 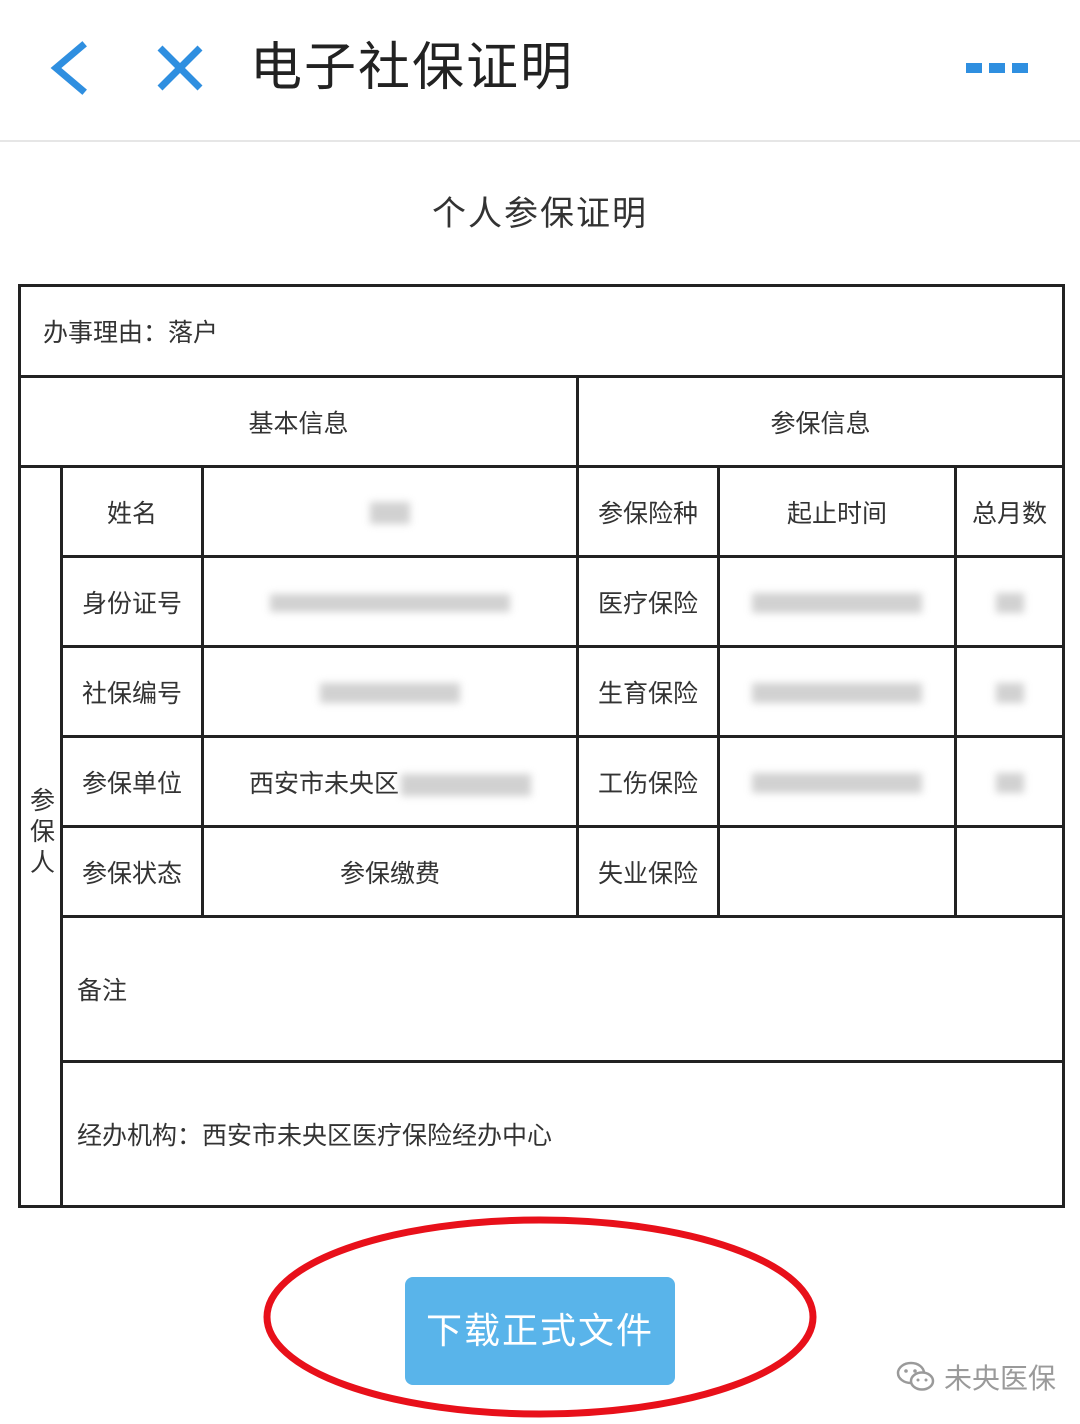 What do you see at coordinates (648, 871) in the screenshot?
I see `insurance-type-unemployment: 失业保险` at bounding box center [648, 871].